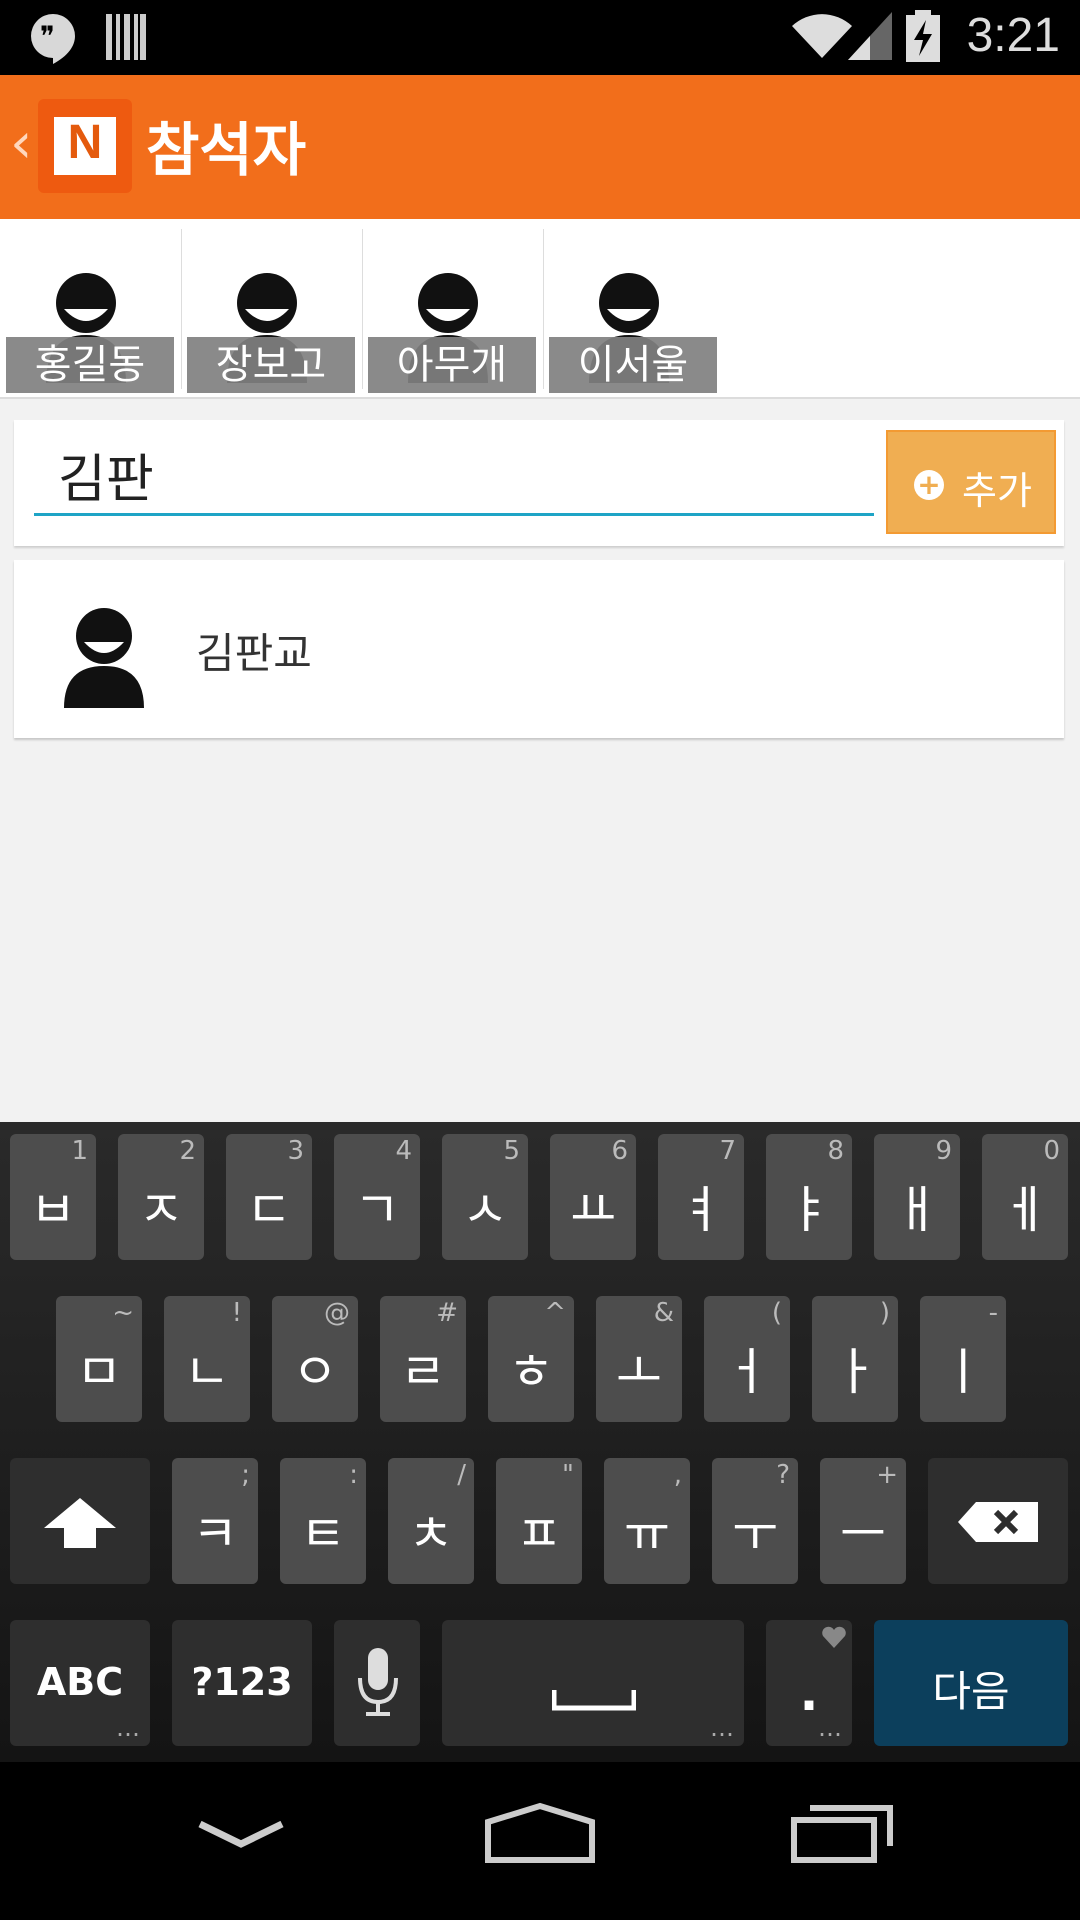 The height and width of the screenshot is (1920, 1080). I want to click on attendee-chip: 아무개, so click(453, 311).